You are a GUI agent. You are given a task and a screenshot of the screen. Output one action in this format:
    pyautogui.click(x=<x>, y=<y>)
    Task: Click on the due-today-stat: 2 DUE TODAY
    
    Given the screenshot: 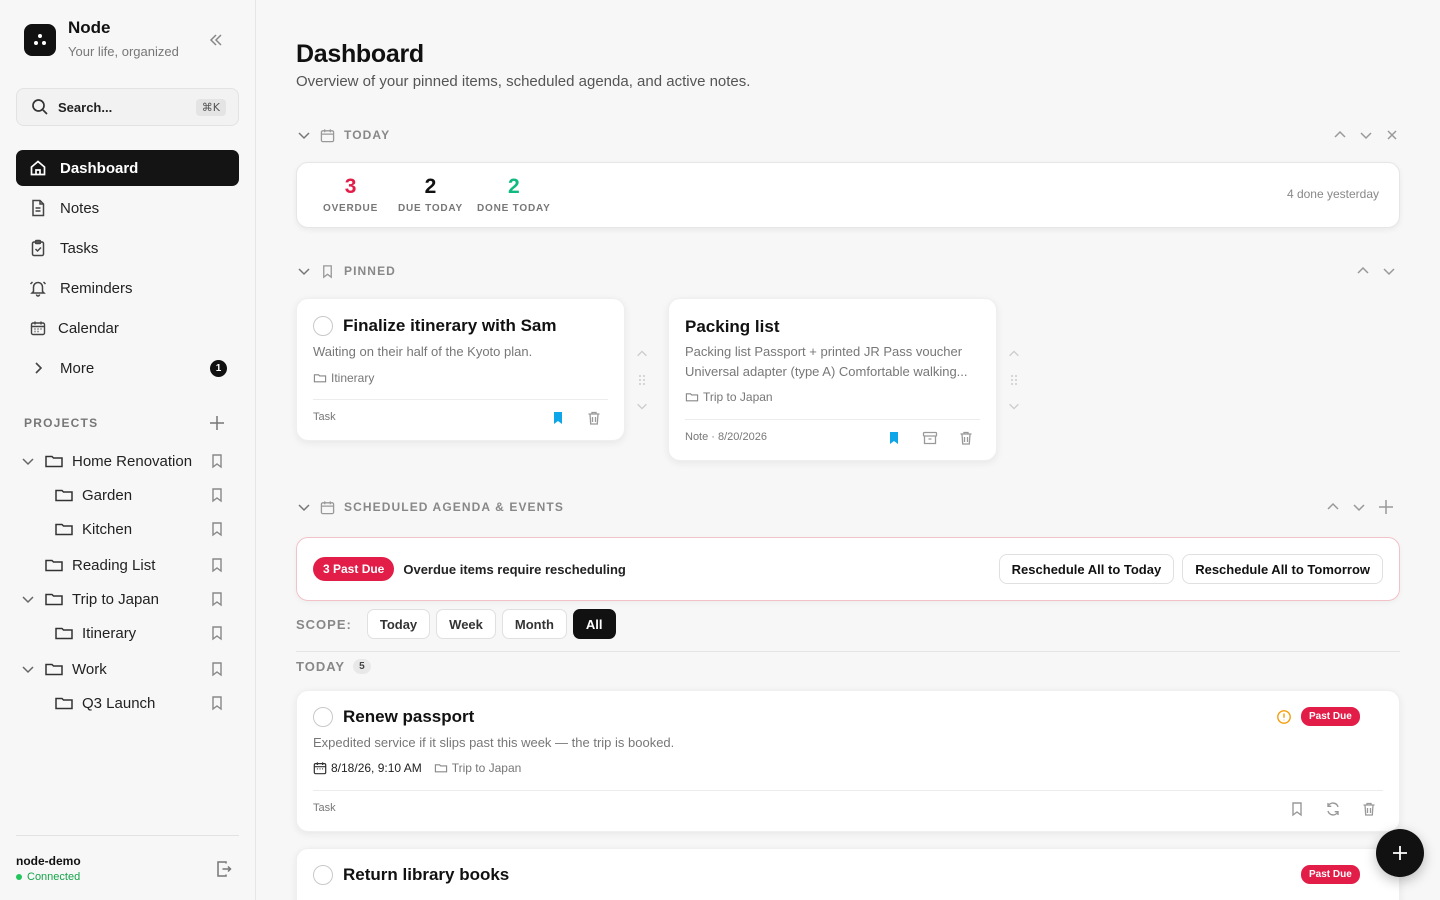 What is the action you would take?
    pyautogui.click(x=430, y=194)
    